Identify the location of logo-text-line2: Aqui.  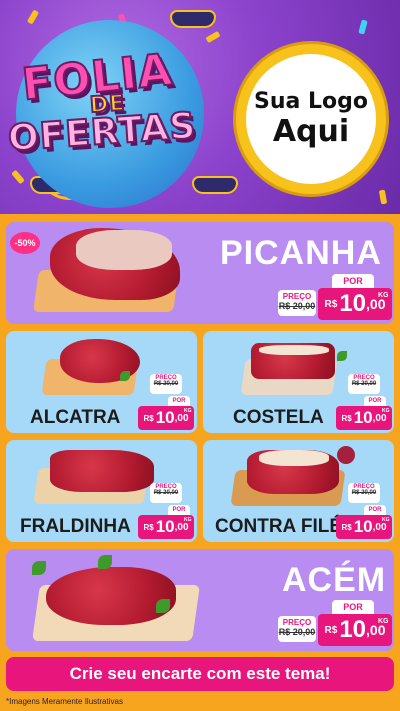
(311, 131).